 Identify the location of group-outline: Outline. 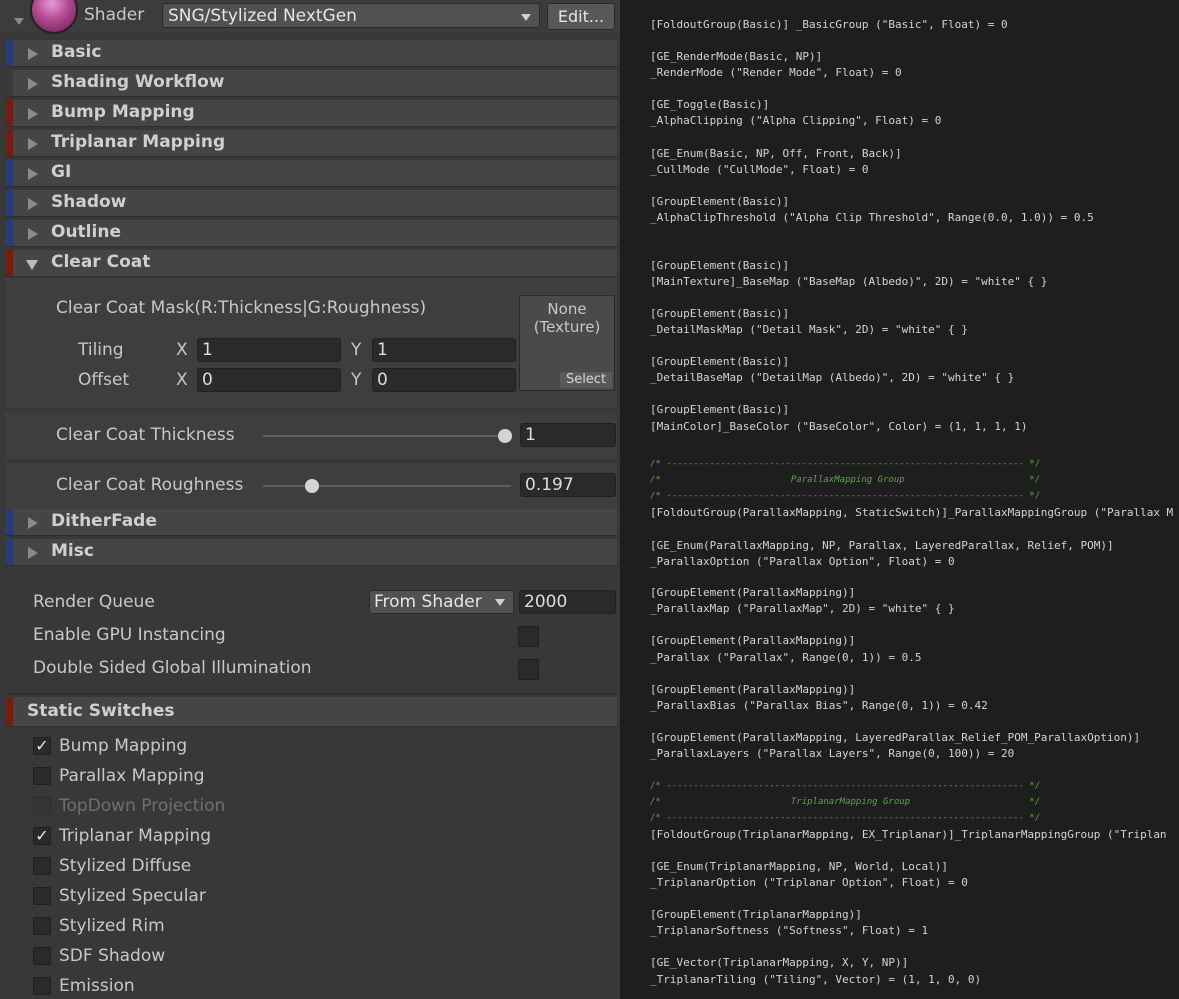
(311, 233).